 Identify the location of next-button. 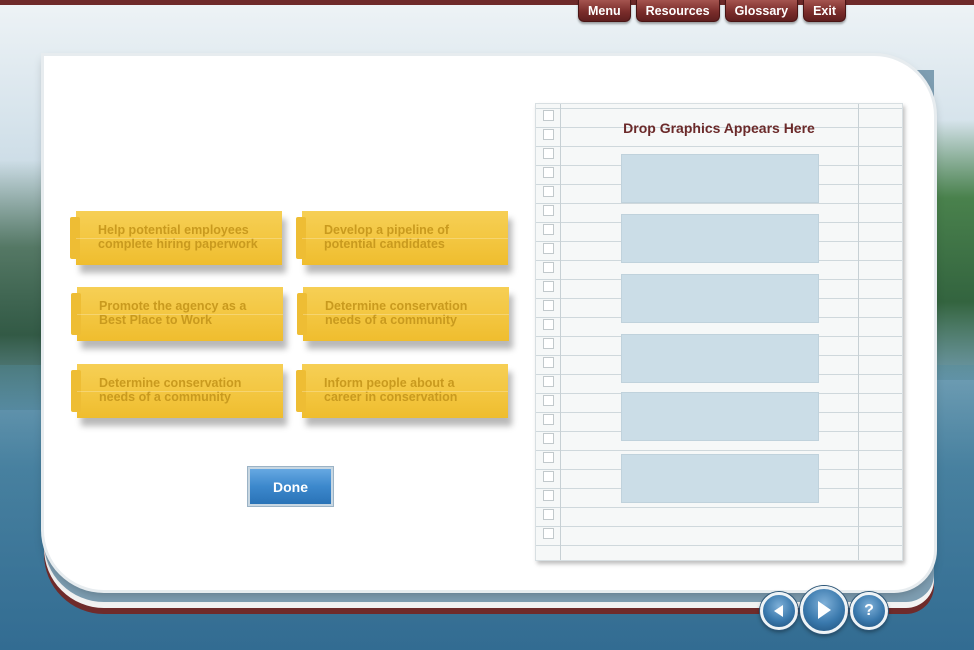
(824, 610).